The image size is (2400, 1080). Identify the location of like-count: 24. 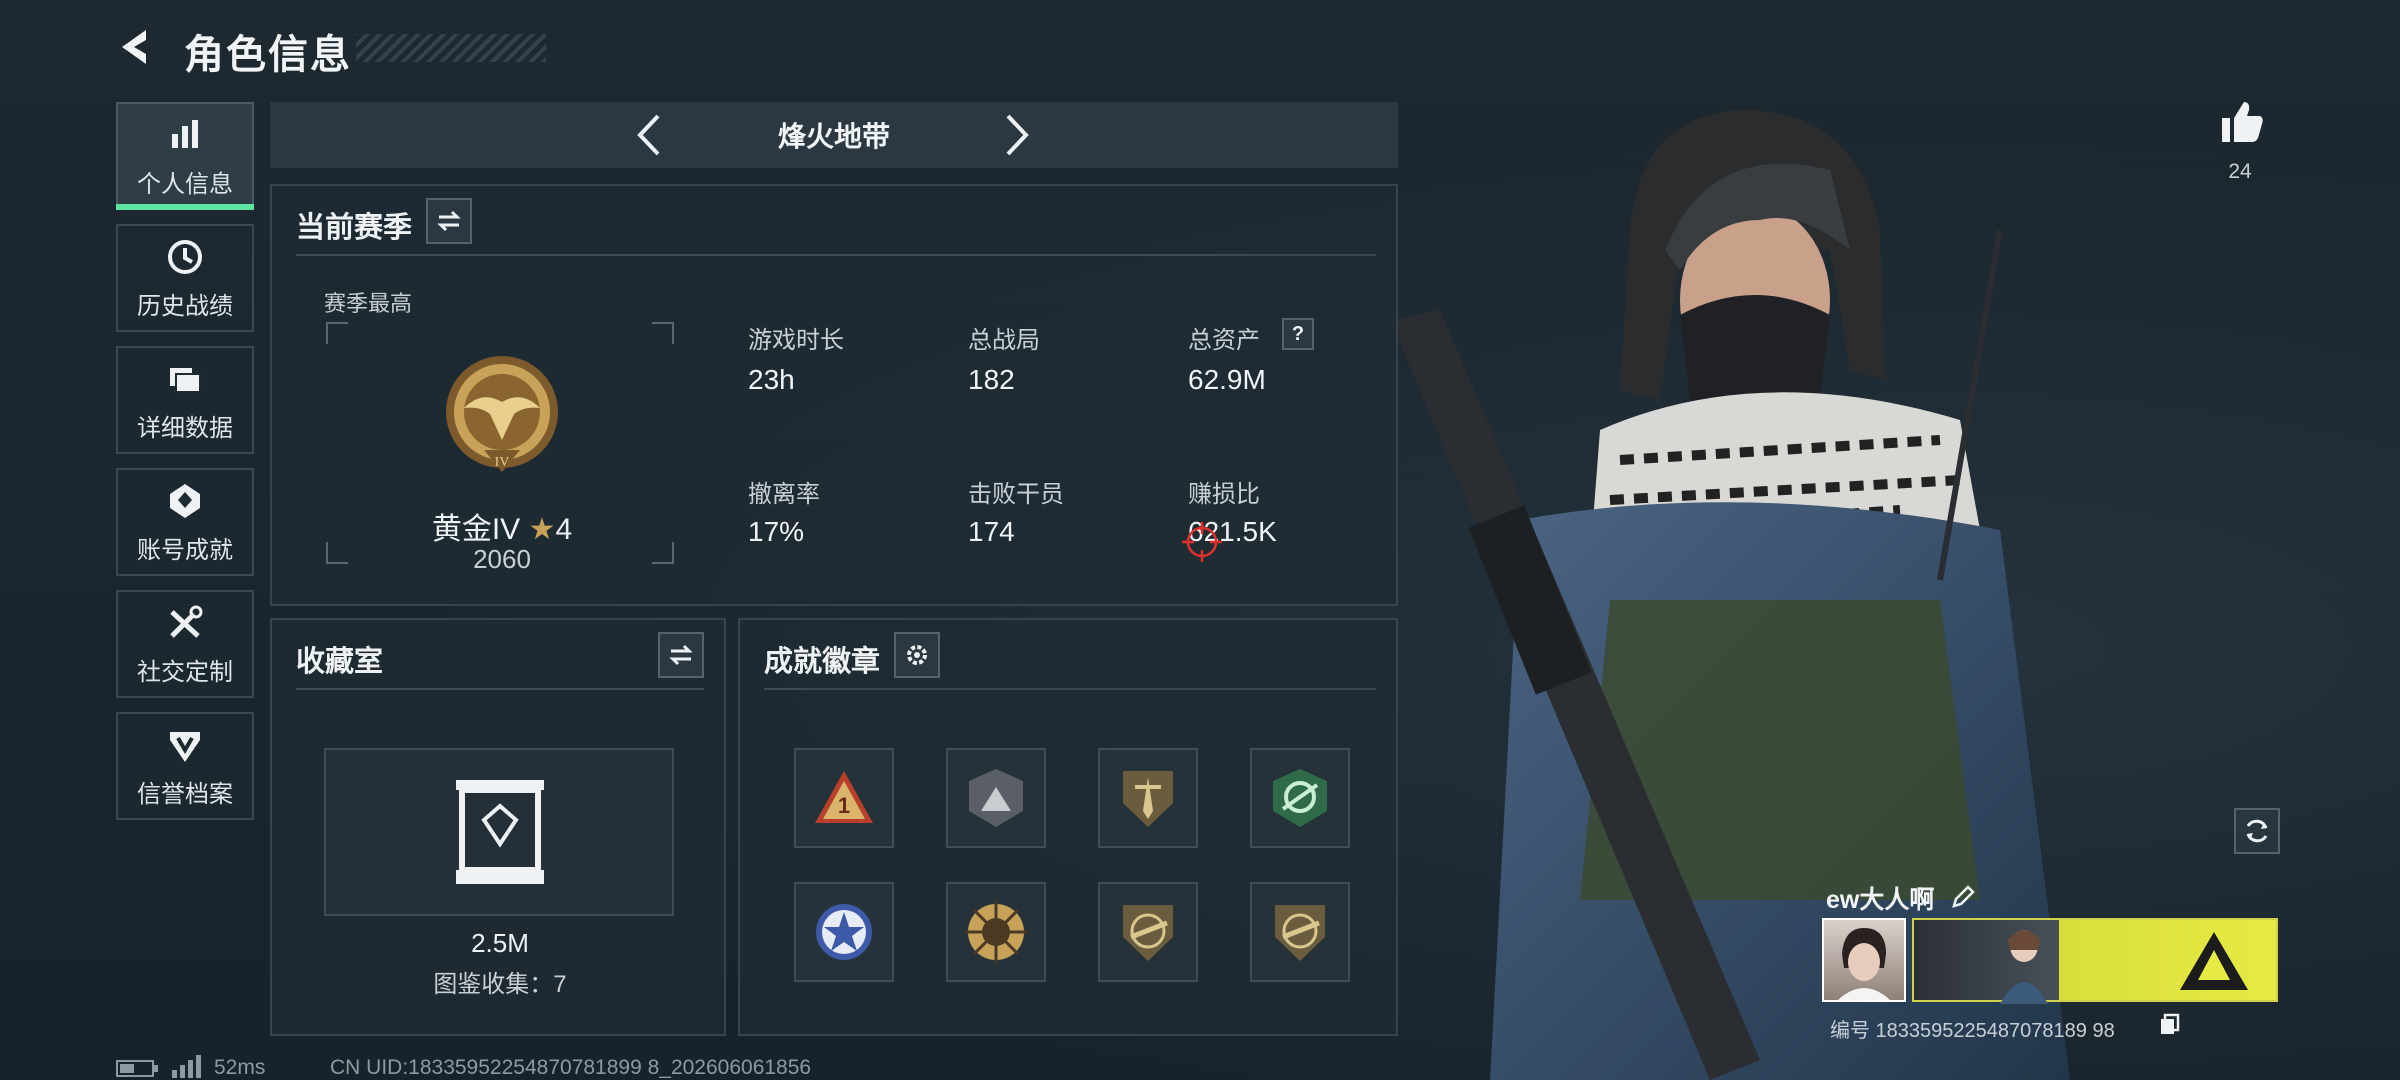
(2240, 171).